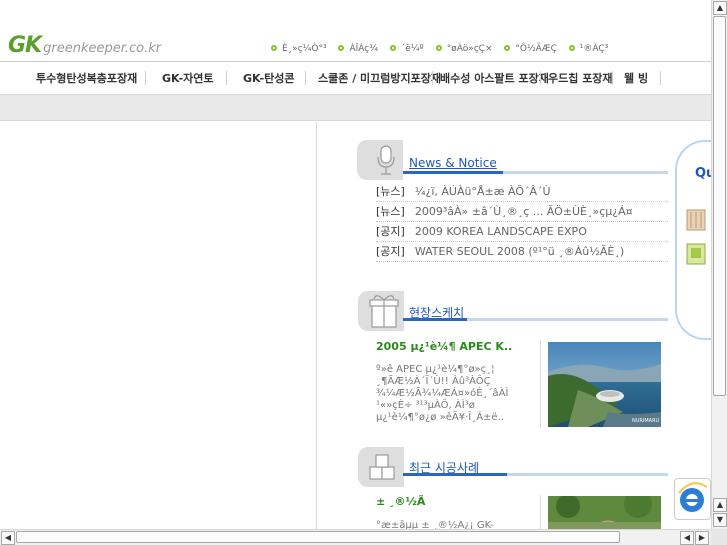 This screenshot has width=727, height=545. I want to click on scroll-right-arrow-icon: ▶, so click(702, 538).